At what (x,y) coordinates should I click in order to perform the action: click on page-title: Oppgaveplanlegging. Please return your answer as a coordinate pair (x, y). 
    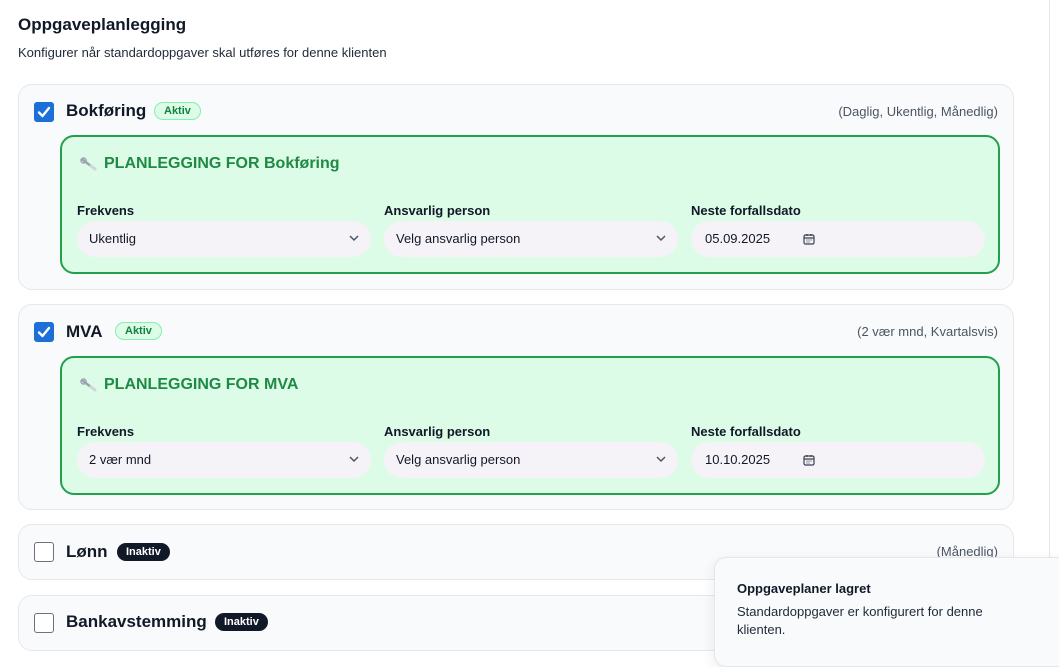
    Looking at the image, I should click on (102, 24).